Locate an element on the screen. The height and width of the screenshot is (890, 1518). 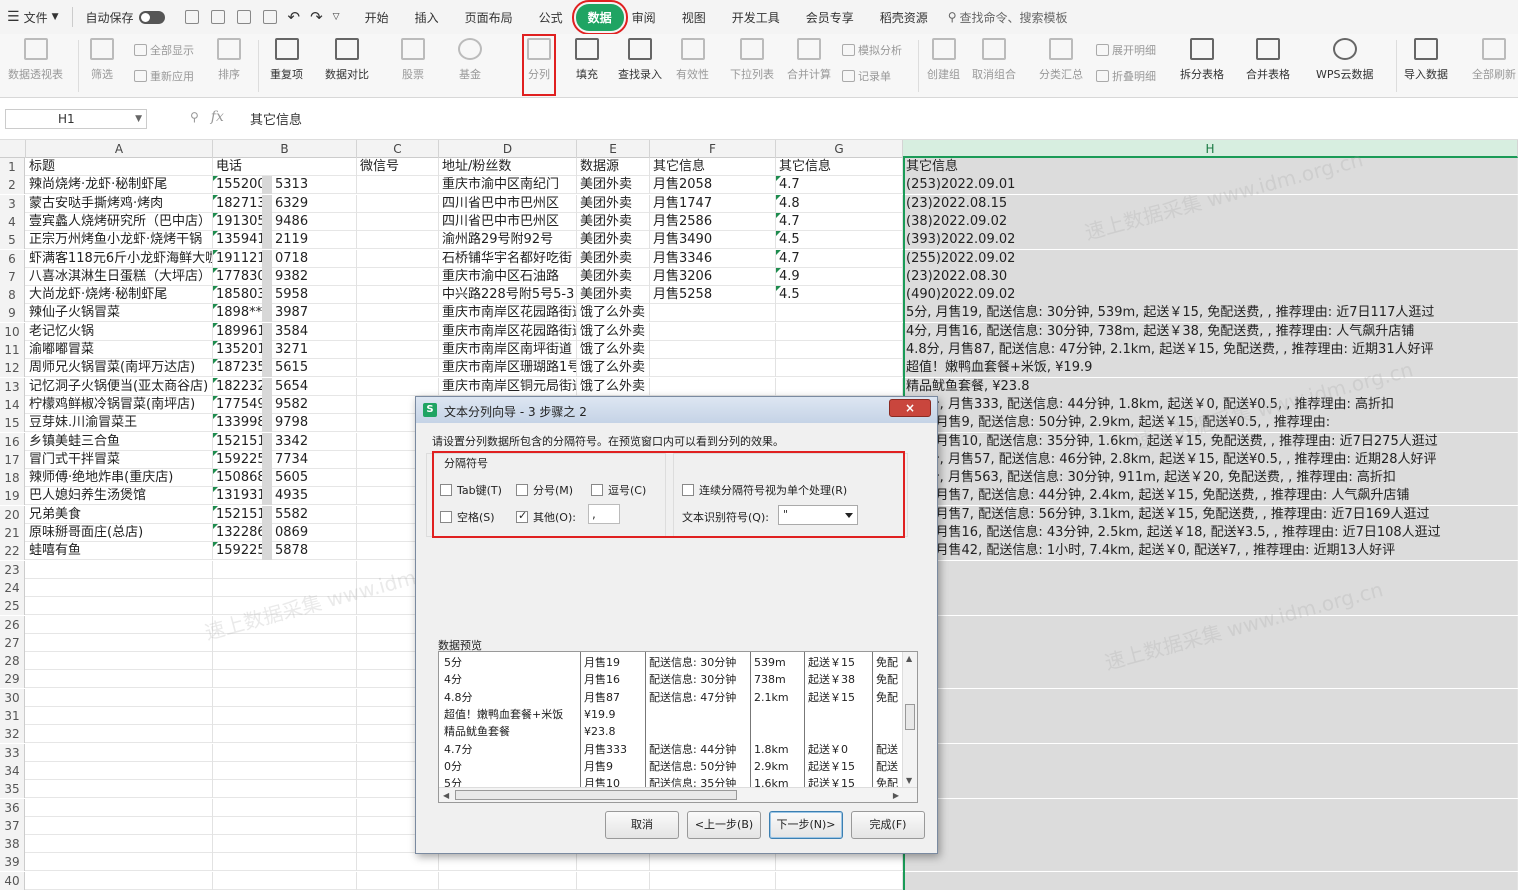
row-number: 26 is located at coordinates (12, 624).